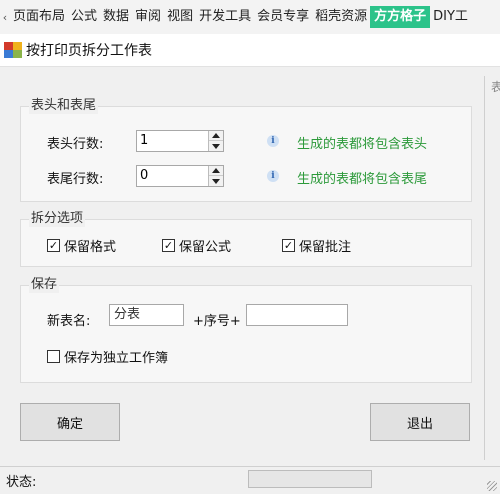 This screenshot has height=494, width=500. I want to click on scroll-left-icon: ‹, so click(5, 17).